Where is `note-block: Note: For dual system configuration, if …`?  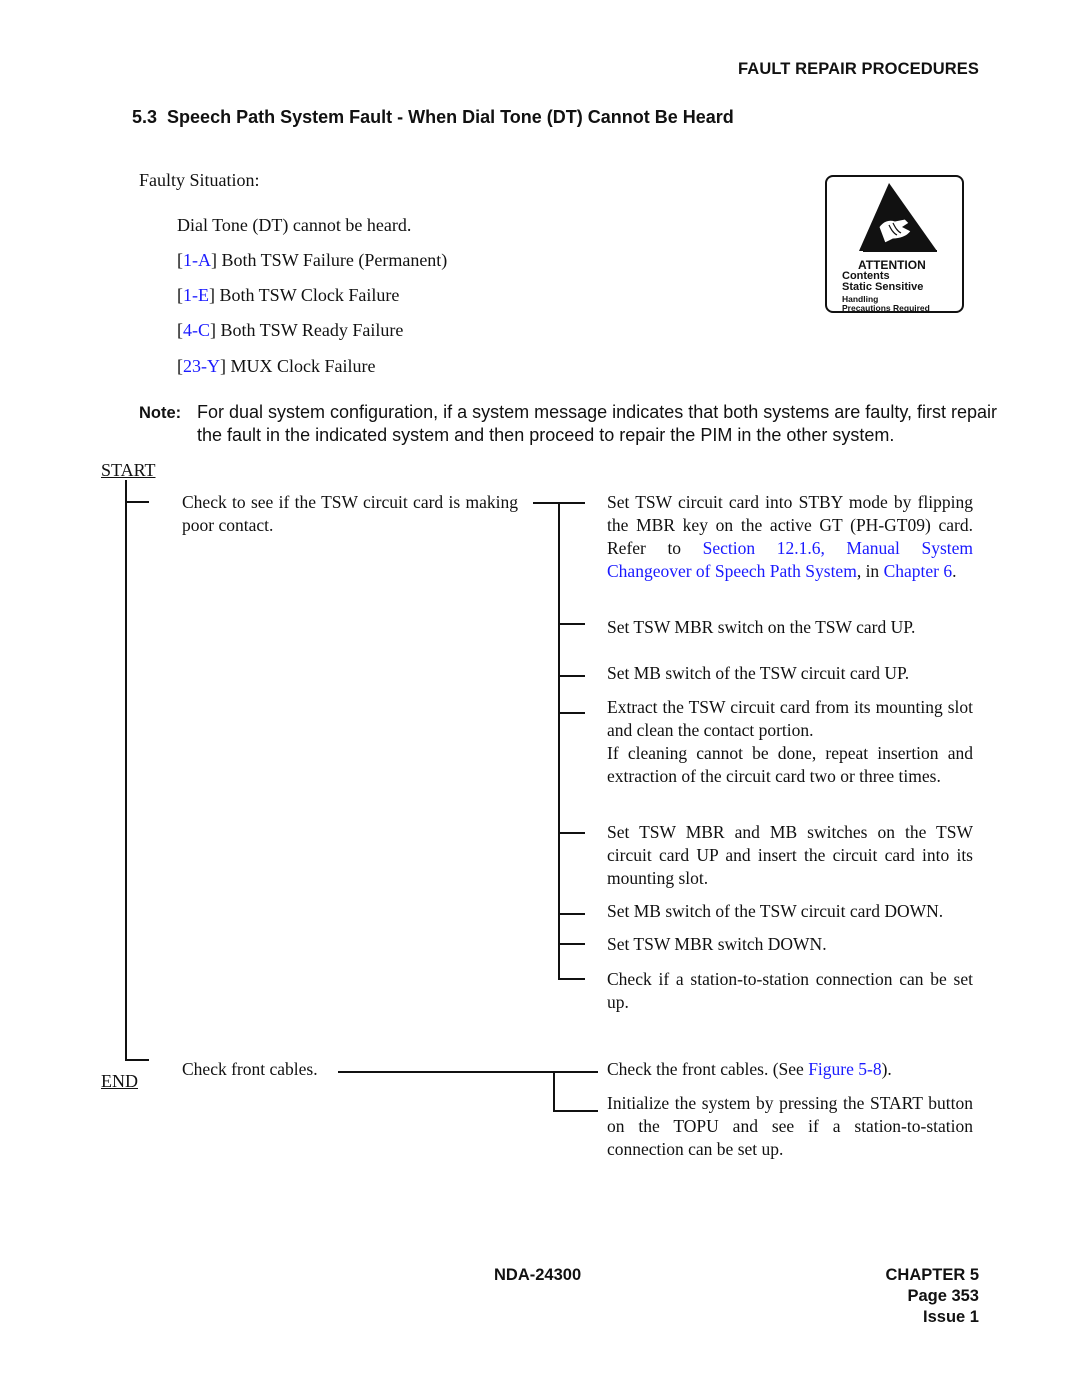
note-block: Note: For dual system configuration, if … is located at coordinates (599, 423).